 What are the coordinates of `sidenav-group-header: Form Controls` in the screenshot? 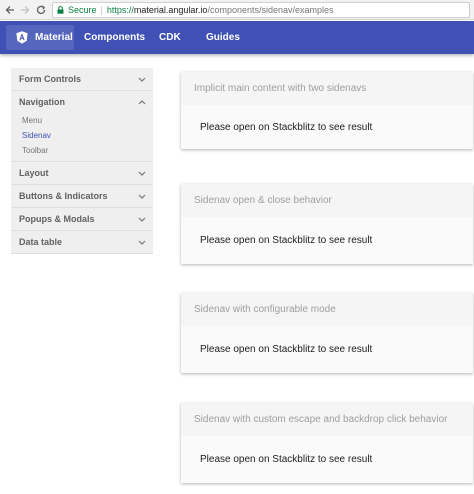 It's located at (82, 79).